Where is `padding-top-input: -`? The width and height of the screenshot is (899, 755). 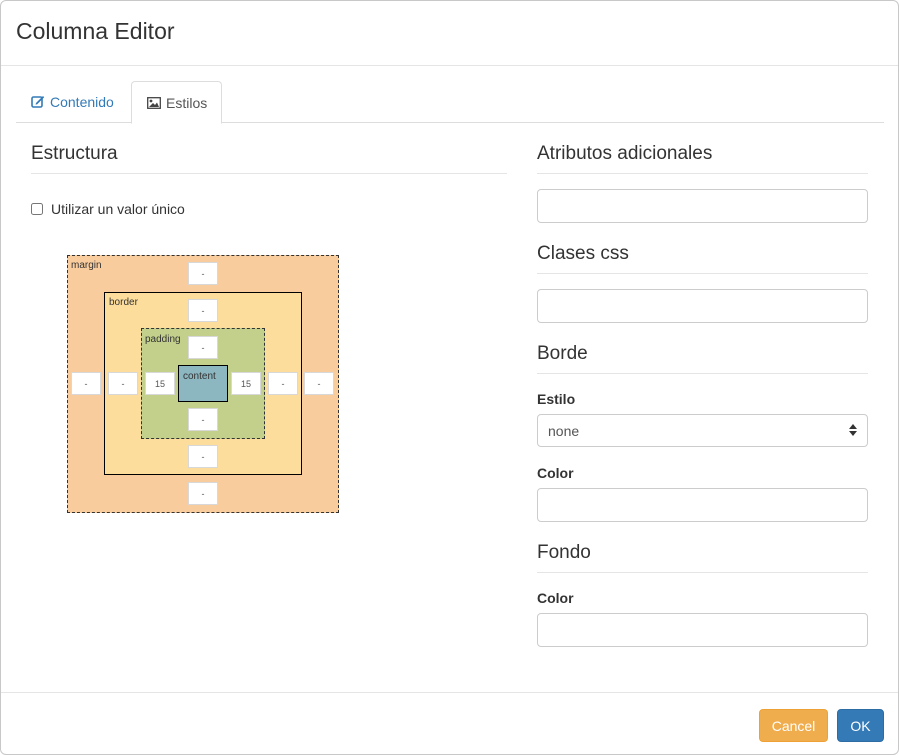 padding-top-input: - is located at coordinates (203, 347).